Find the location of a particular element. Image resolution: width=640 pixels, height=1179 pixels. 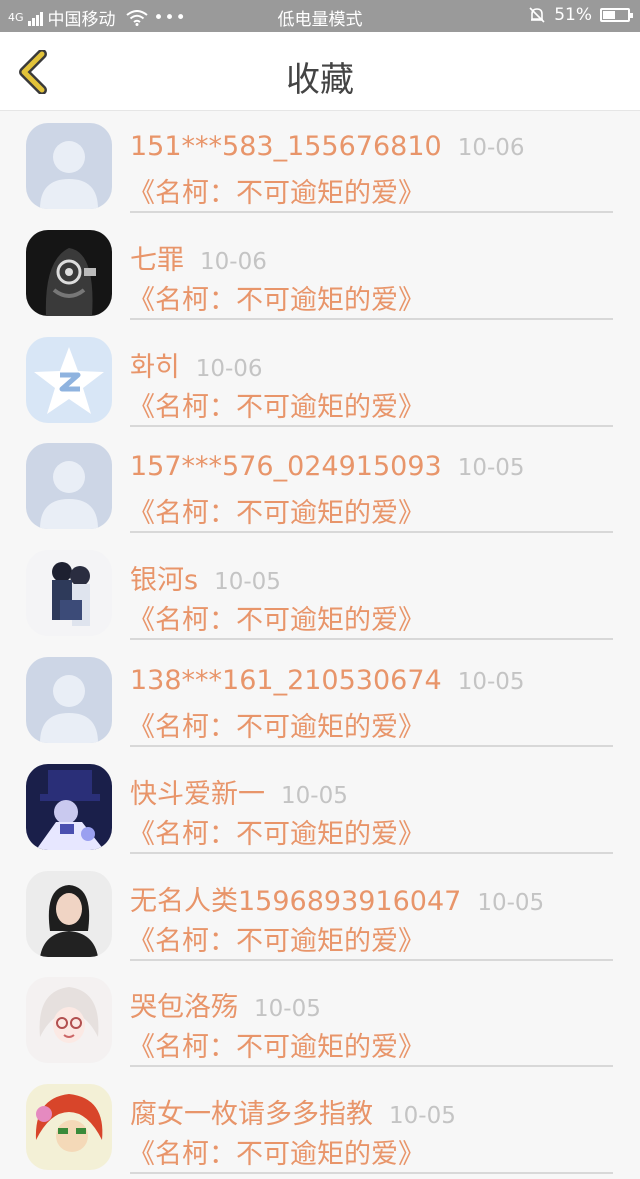

favorite-item: 无名人类1596893916047 10-05 《名柯：不可逾矩的爱》 is located at coordinates (320, 912).